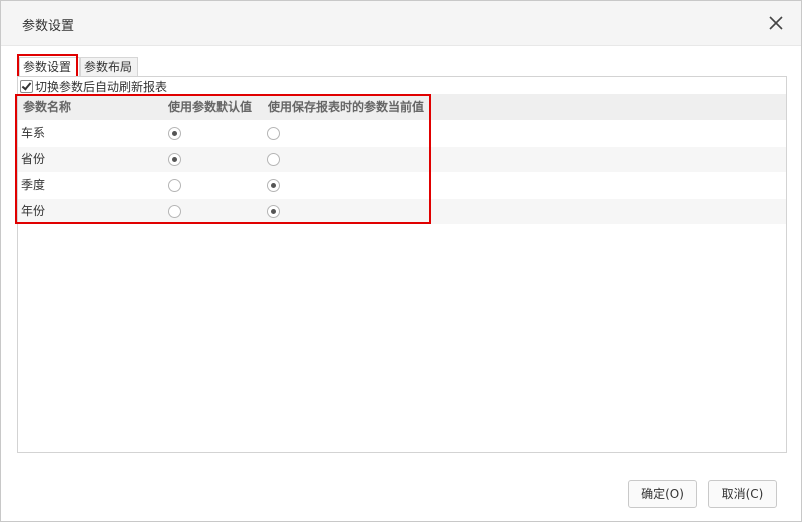  Describe the element at coordinates (33, 211) in the screenshot. I see `parameter-name: 年份` at that location.